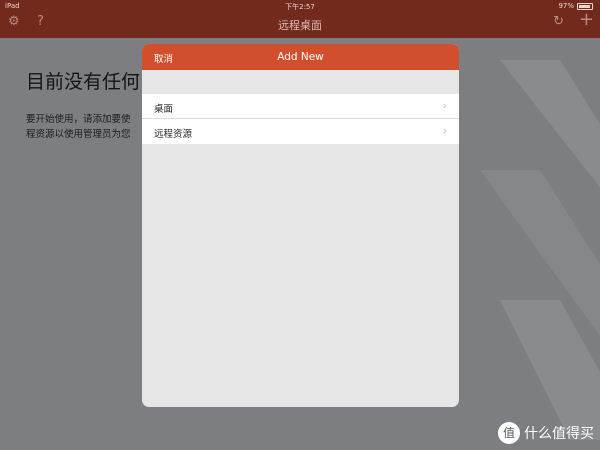 Image resolution: width=600 pixels, height=450 pixels. Describe the element at coordinates (566, 6) in the screenshot. I see `battery-percent: 97%` at that location.